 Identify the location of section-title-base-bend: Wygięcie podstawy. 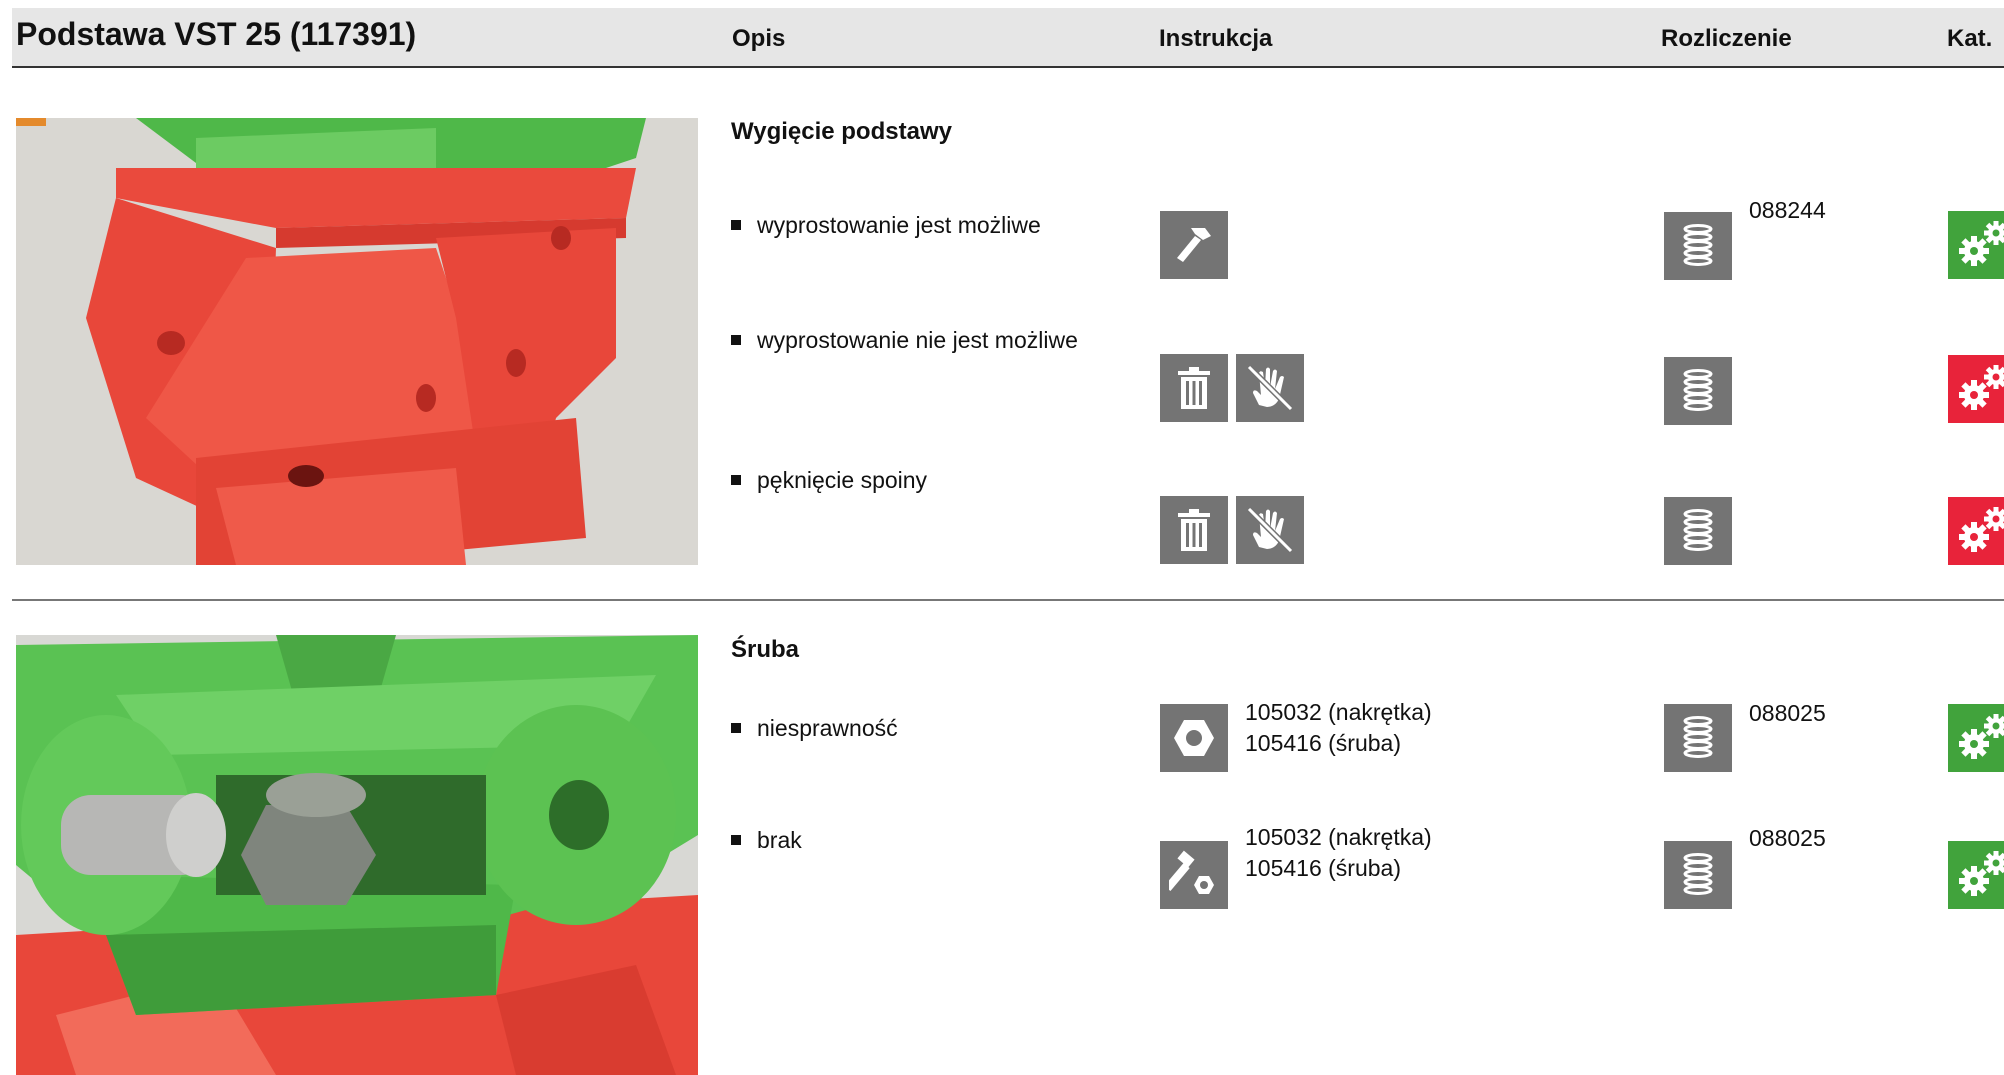
(841, 131).